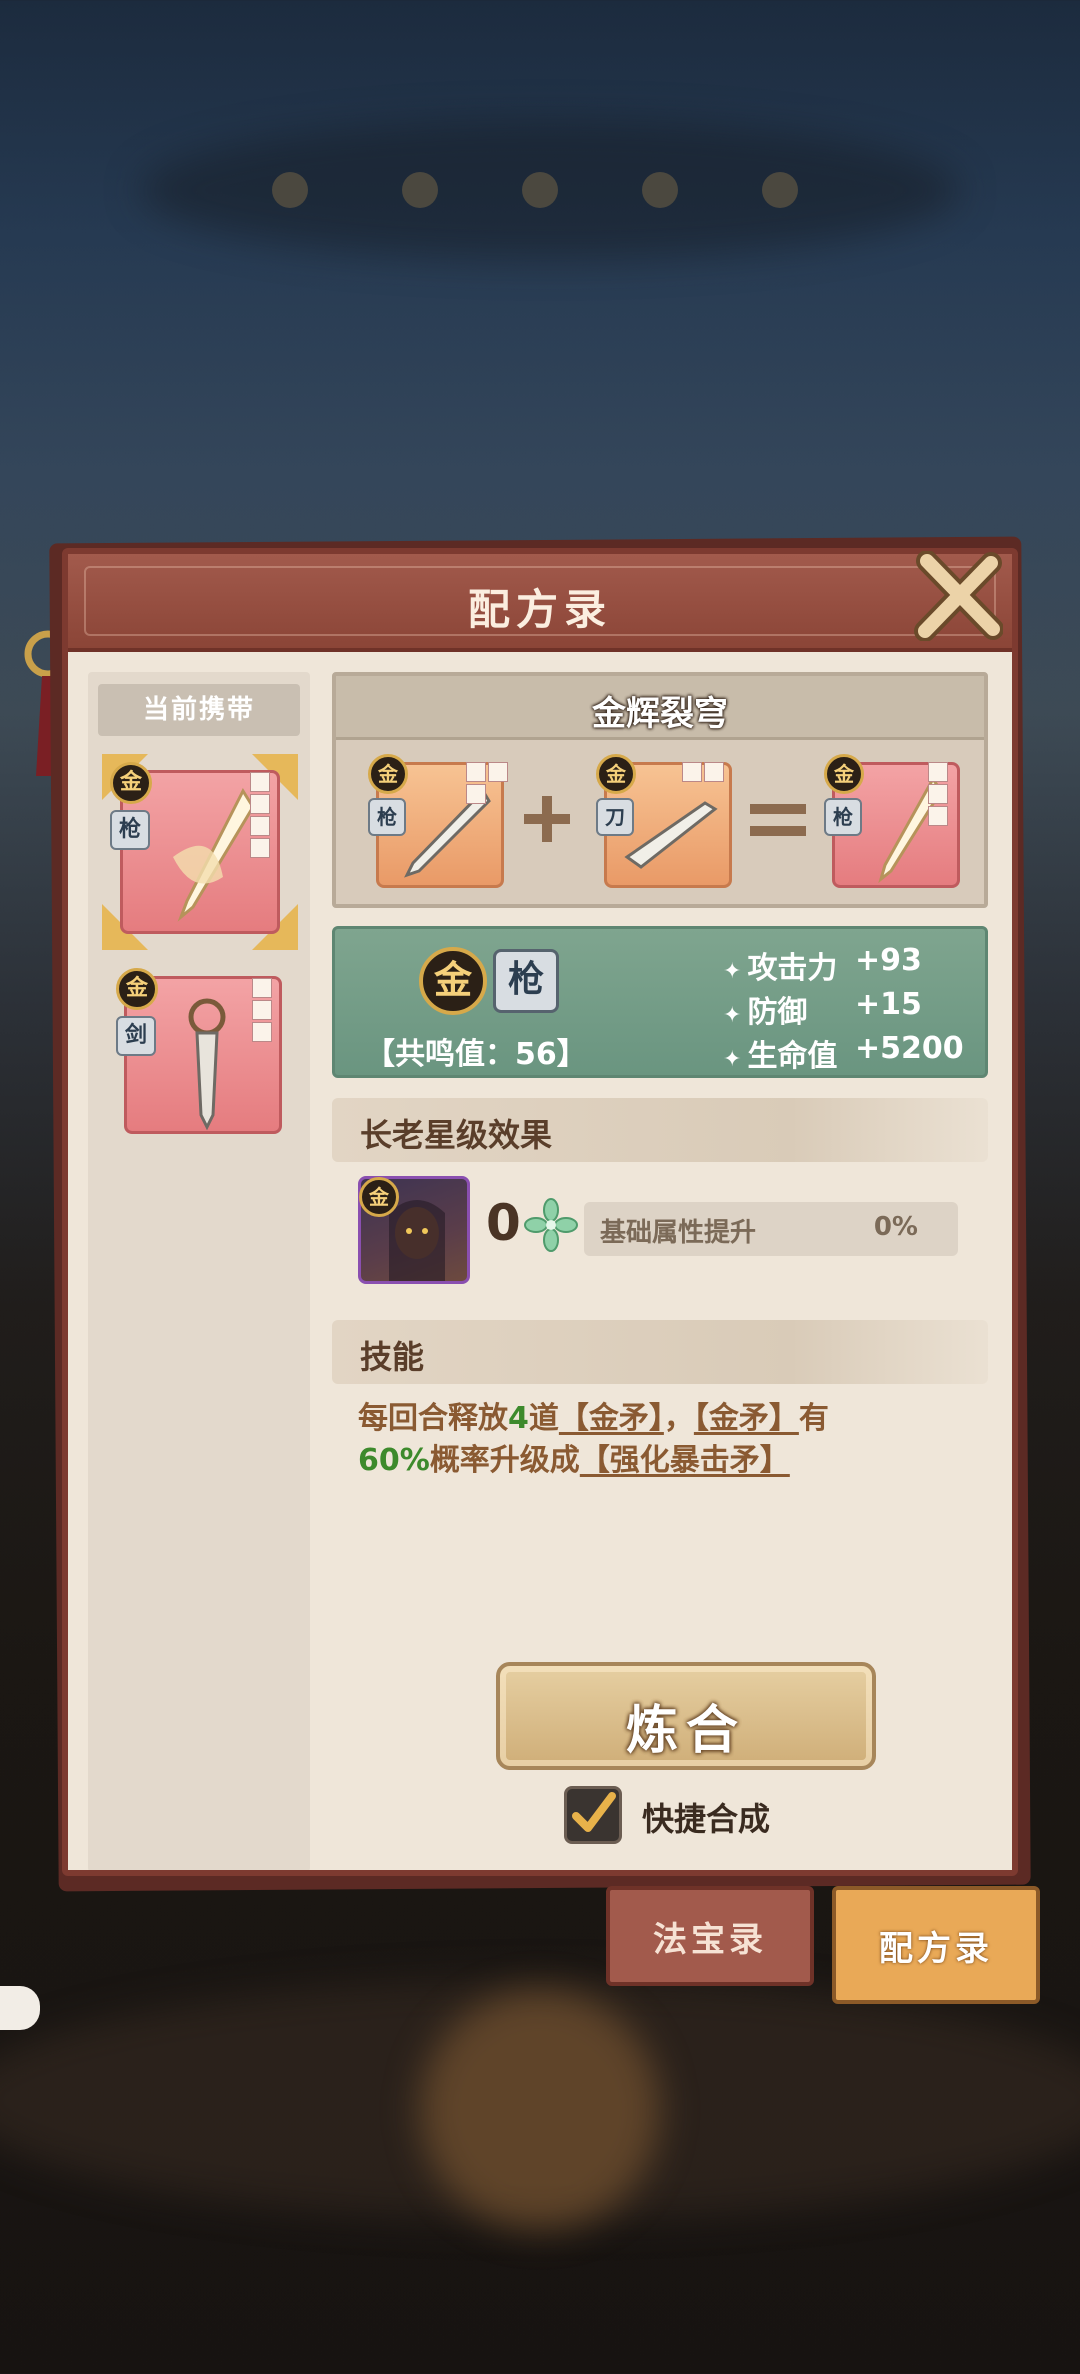  Describe the element at coordinates (540, 2110) in the screenshot. I see `background-center-orb` at that location.